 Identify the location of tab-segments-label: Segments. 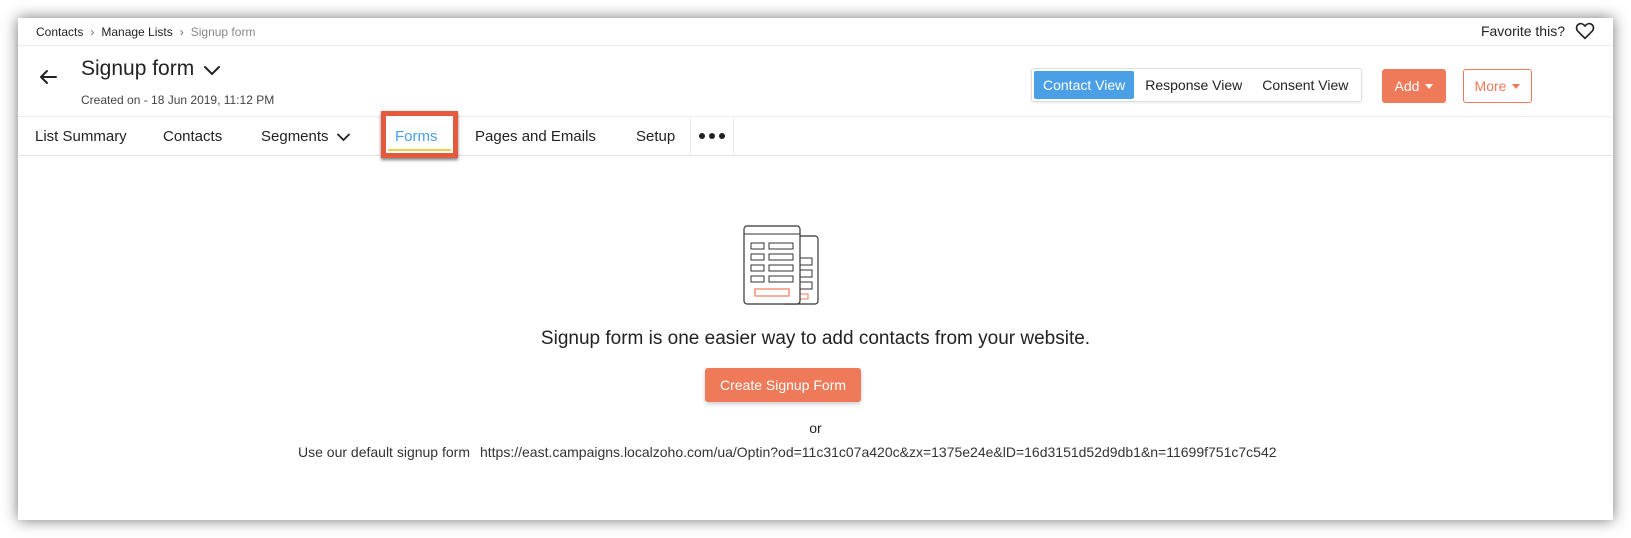
(295, 136).